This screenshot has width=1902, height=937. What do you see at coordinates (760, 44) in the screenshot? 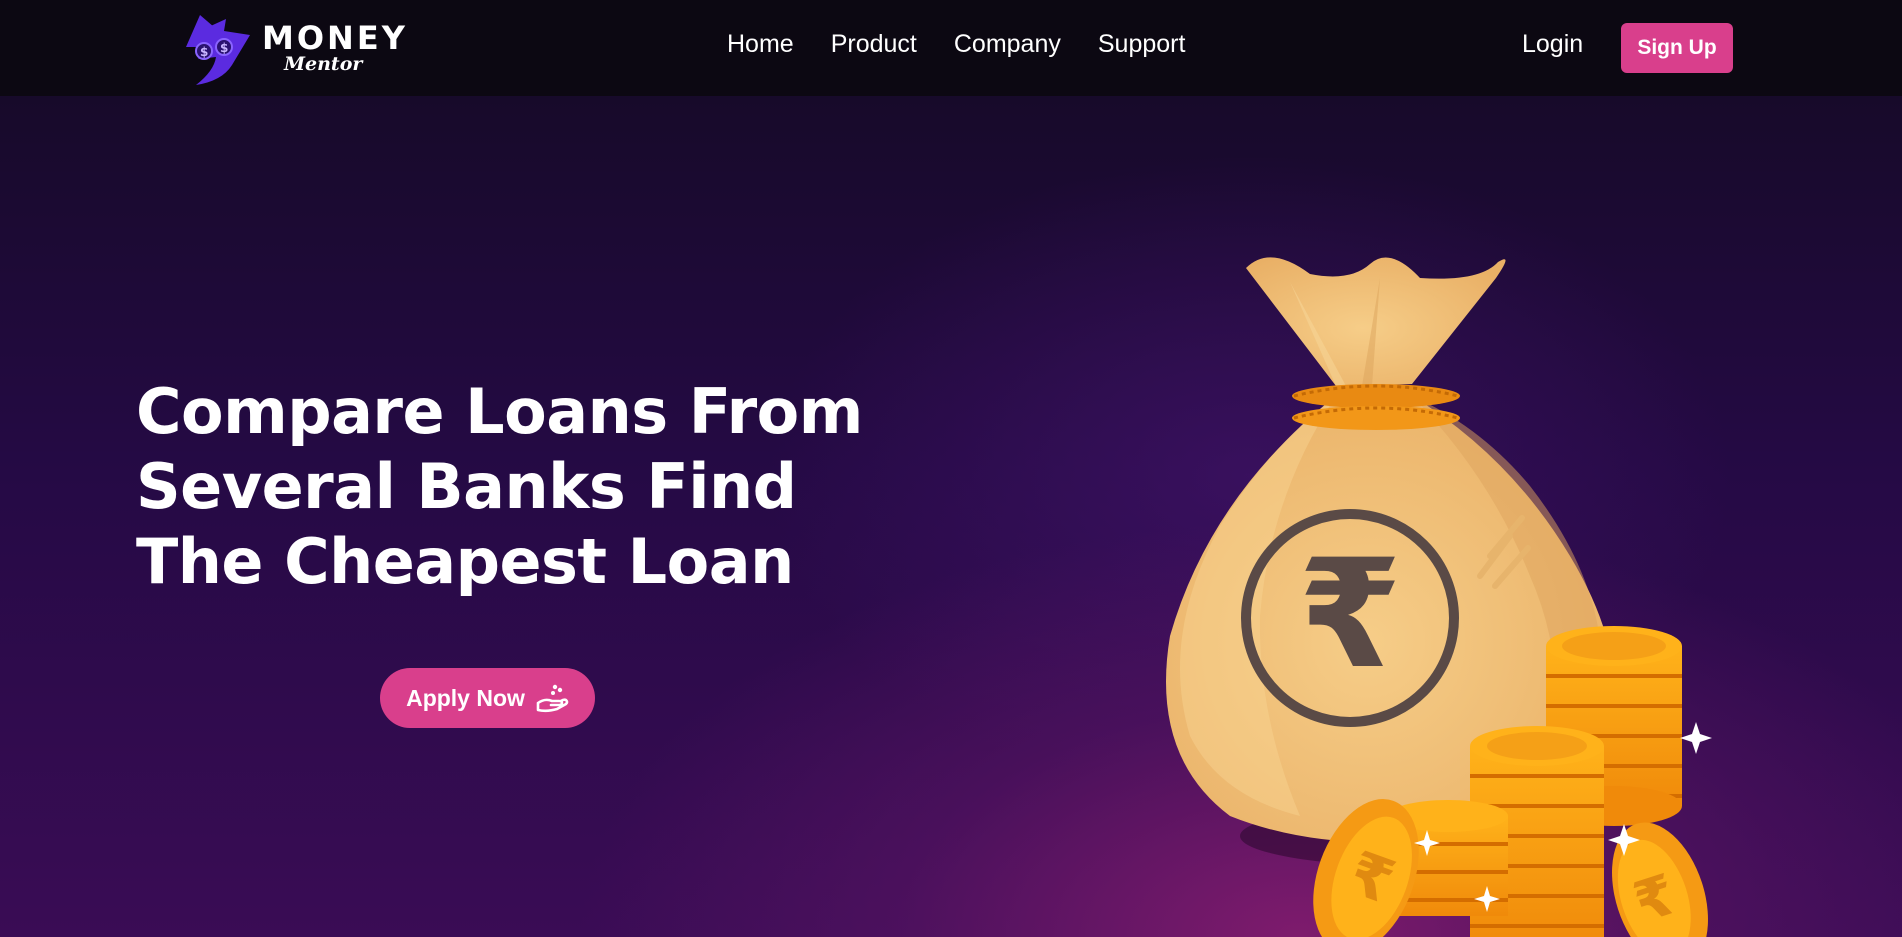
I see `nav-link-home: Home` at bounding box center [760, 44].